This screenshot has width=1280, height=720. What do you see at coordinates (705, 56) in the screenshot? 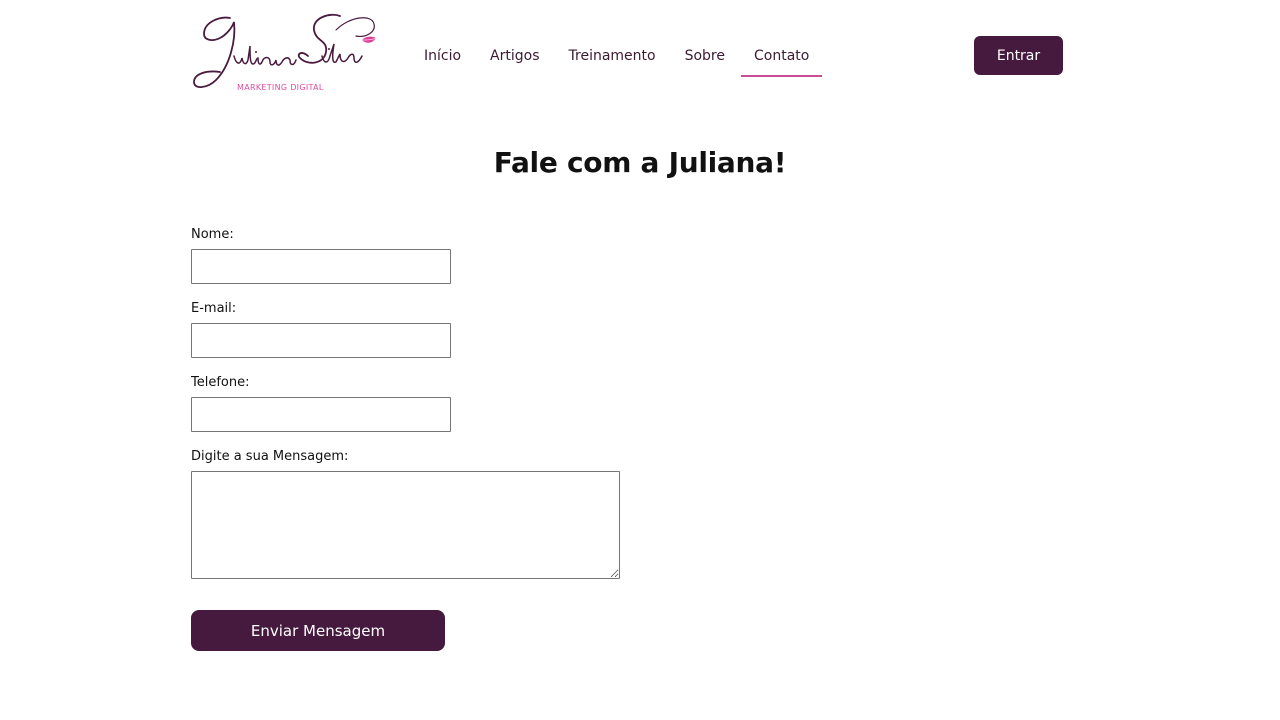
I see `nav-item-sobre: Sobre` at bounding box center [705, 56].